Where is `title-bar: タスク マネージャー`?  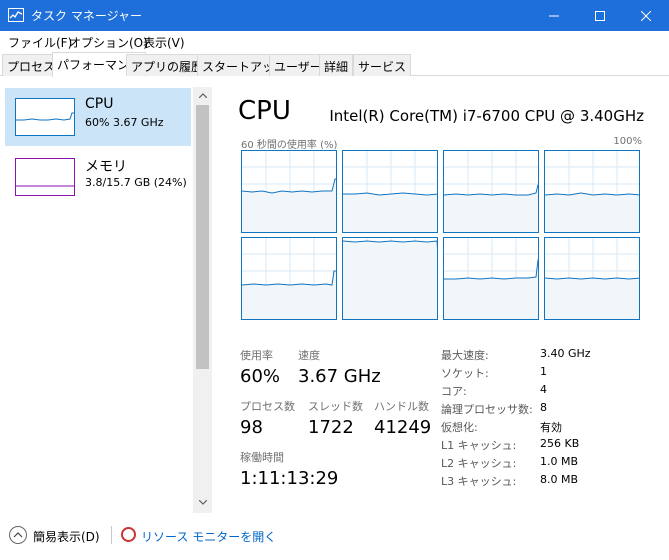
title-bar: タスク マネージャー is located at coordinates (334, 15).